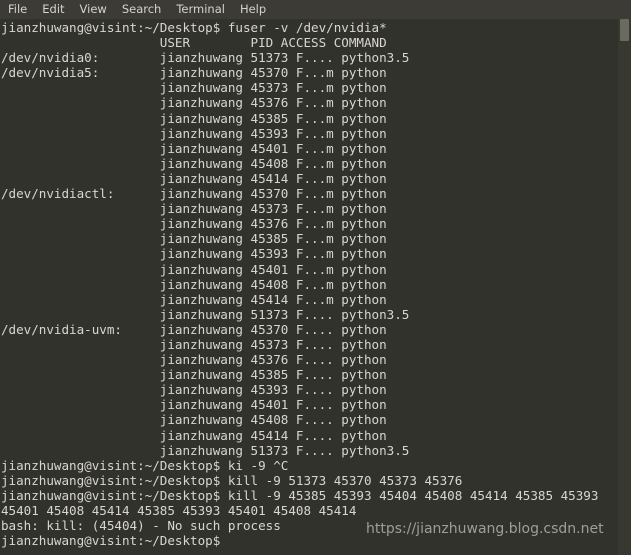 Image resolution: width=631 pixels, height=555 pixels. Describe the element at coordinates (624, 30) in the screenshot. I see `scrollbar-thumb` at that location.